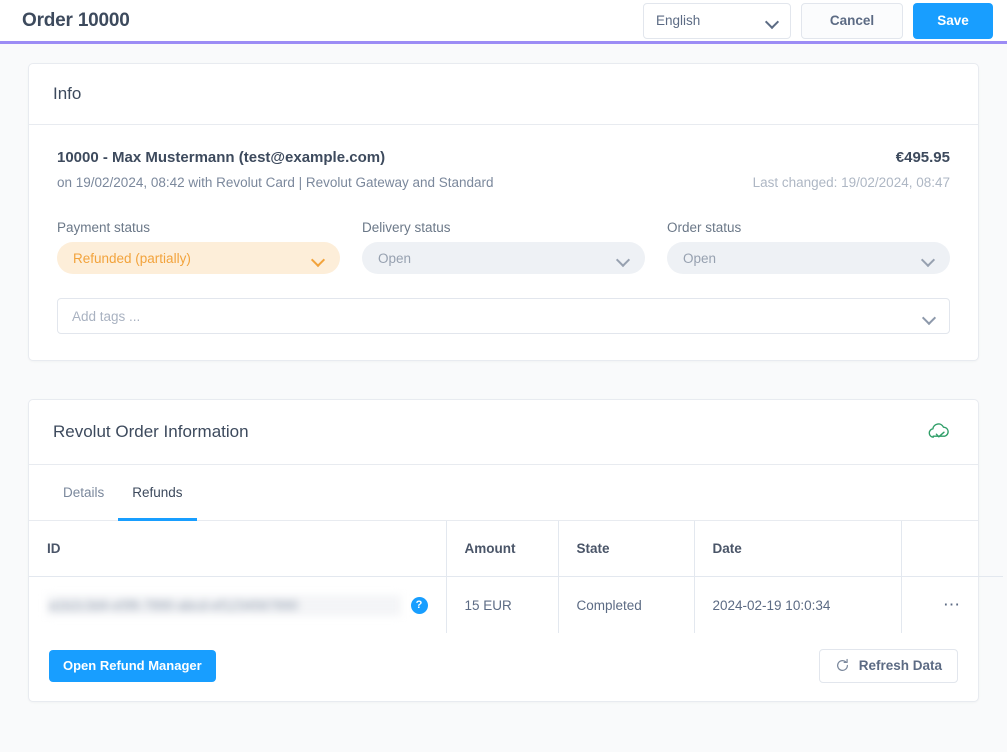 This screenshot has width=1007, height=752. I want to click on tab-details: Details, so click(83, 493).